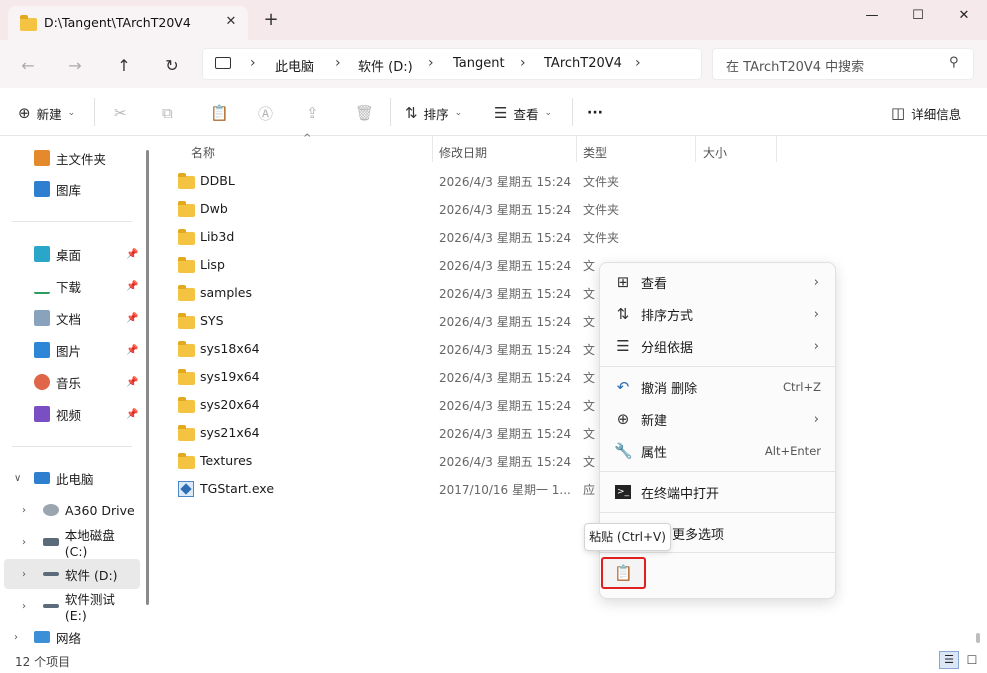 This screenshot has height=673, width=987. I want to click on paste-button: 📋, so click(623, 573).